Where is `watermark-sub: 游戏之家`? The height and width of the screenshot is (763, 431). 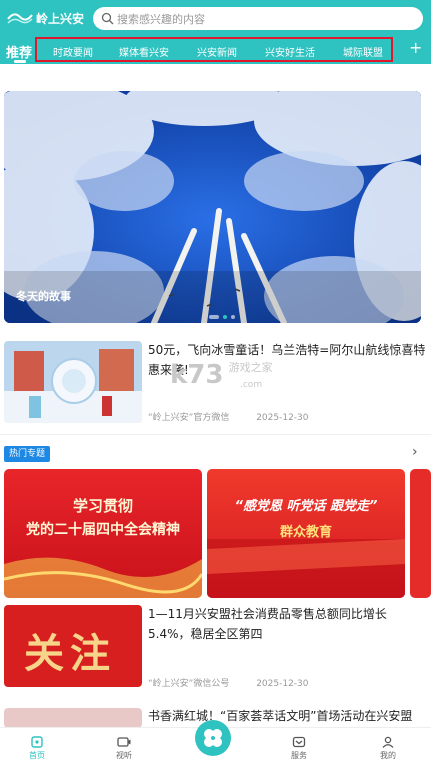
watermark-sub: 游戏之家 is located at coordinates (250, 367).